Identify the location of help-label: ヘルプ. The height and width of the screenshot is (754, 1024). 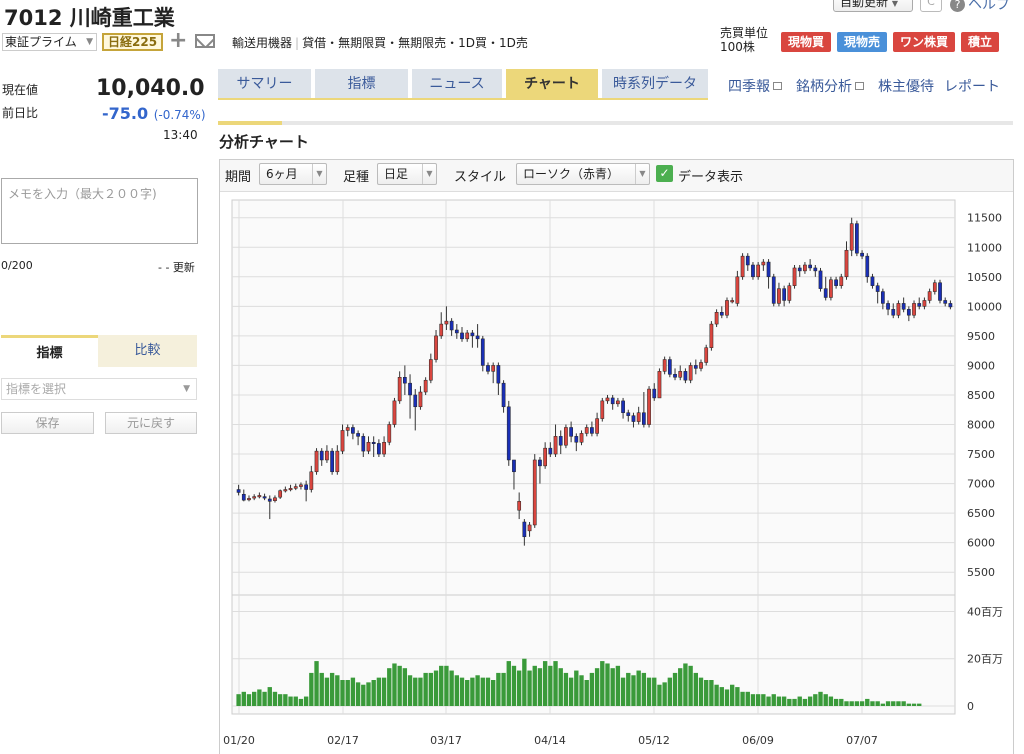
(989, 6).